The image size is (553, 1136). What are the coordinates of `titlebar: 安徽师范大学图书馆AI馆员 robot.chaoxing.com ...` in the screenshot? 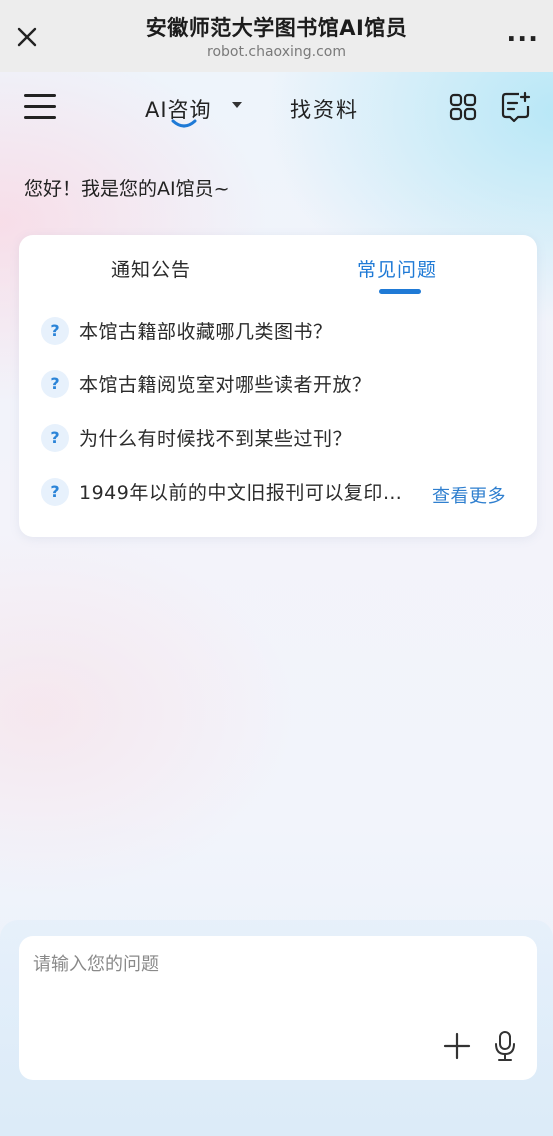 It's located at (276, 36).